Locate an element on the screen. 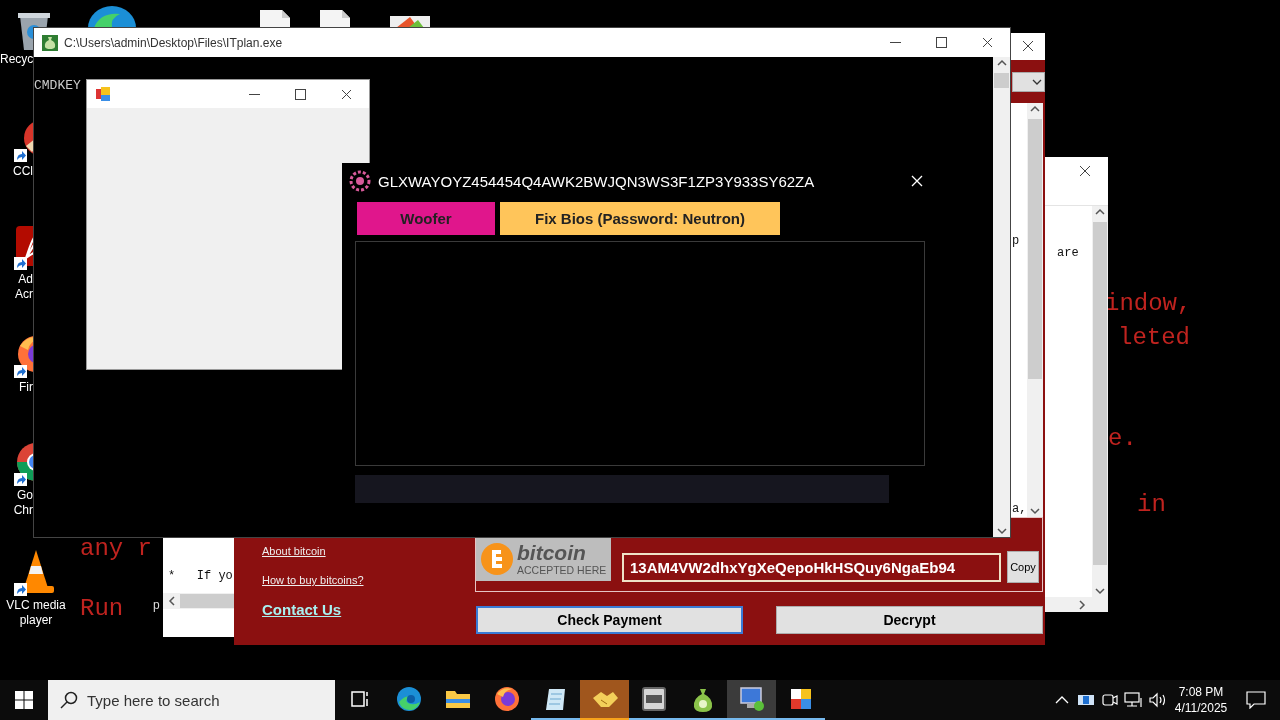  panel-text: a, is located at coordinates (1019, 509).